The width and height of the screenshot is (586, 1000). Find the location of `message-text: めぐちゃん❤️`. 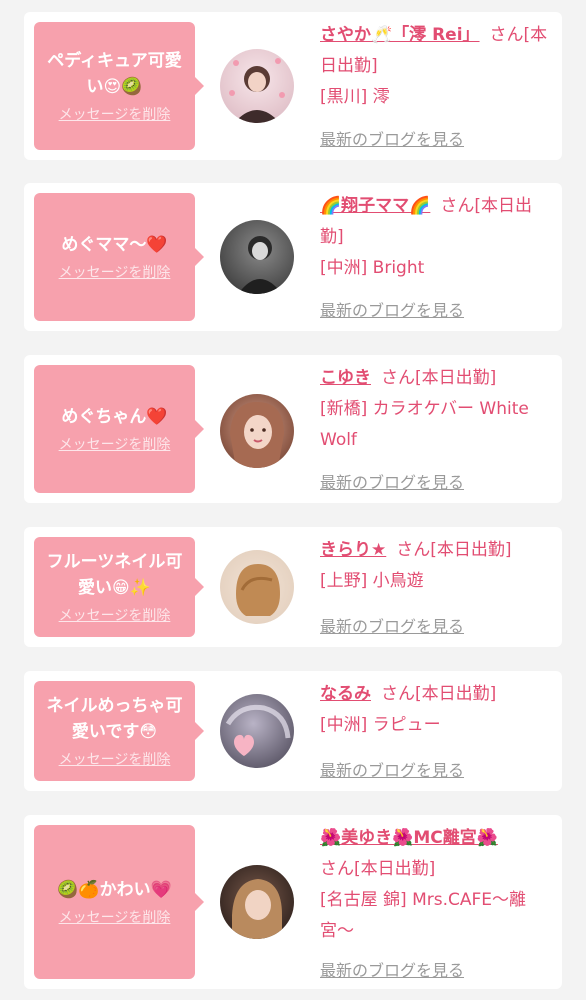

message-text: めぐちゃん❤️ is located at coordinates (114, 417).